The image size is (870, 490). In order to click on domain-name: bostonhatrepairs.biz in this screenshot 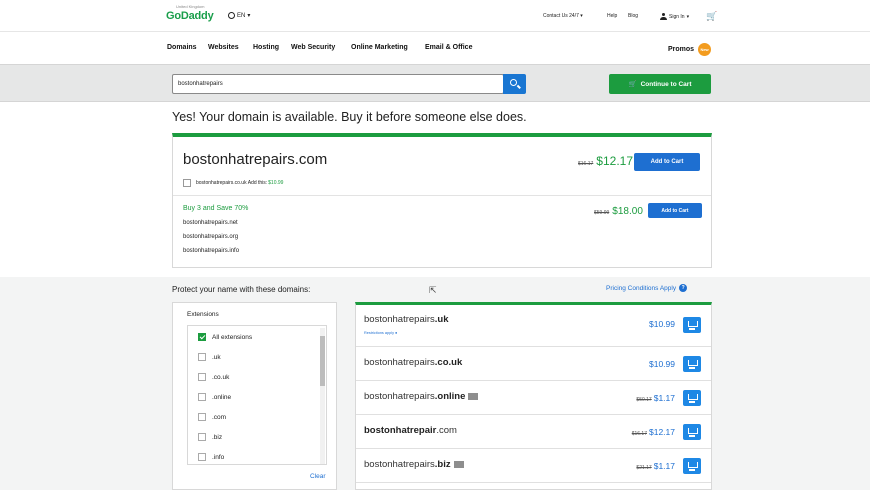, I will do `click(414, 464)`.